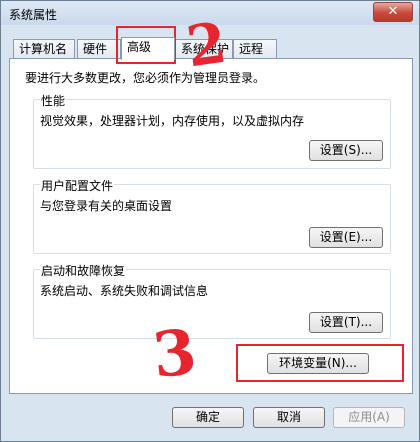 The height and width of the screenshot is (442, 420). What do you see at coordinates (289, 417) in the screenshot?
I see `cancel-button: 取消` at bounding box center [289, 417].